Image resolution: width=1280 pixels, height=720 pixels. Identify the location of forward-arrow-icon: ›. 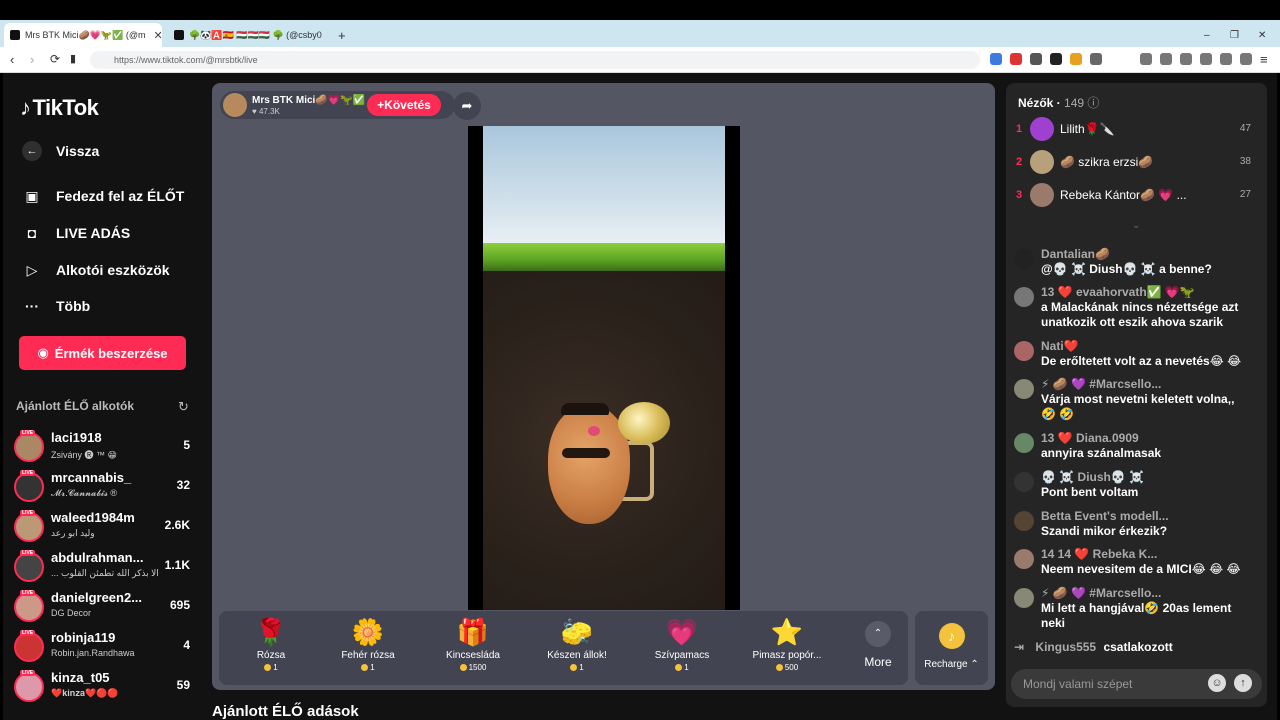
(32, 59).